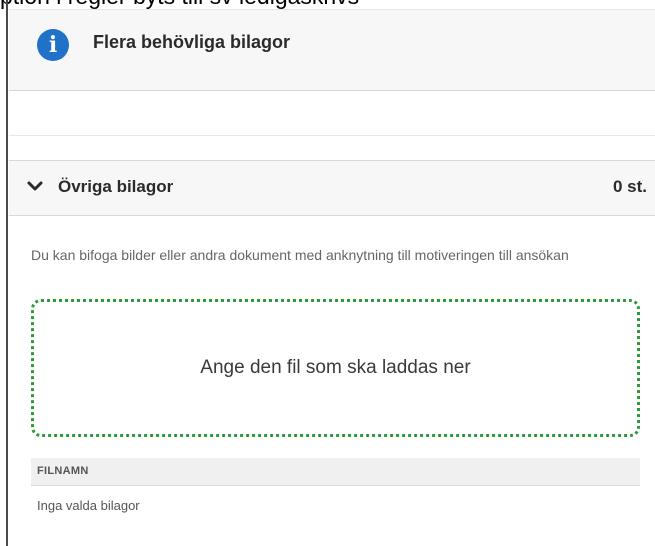  Describe the element at coordinates (332, 188) in the screenshot. I see `attachments-section-header: Övriga bilagor 0 st.` at that location.